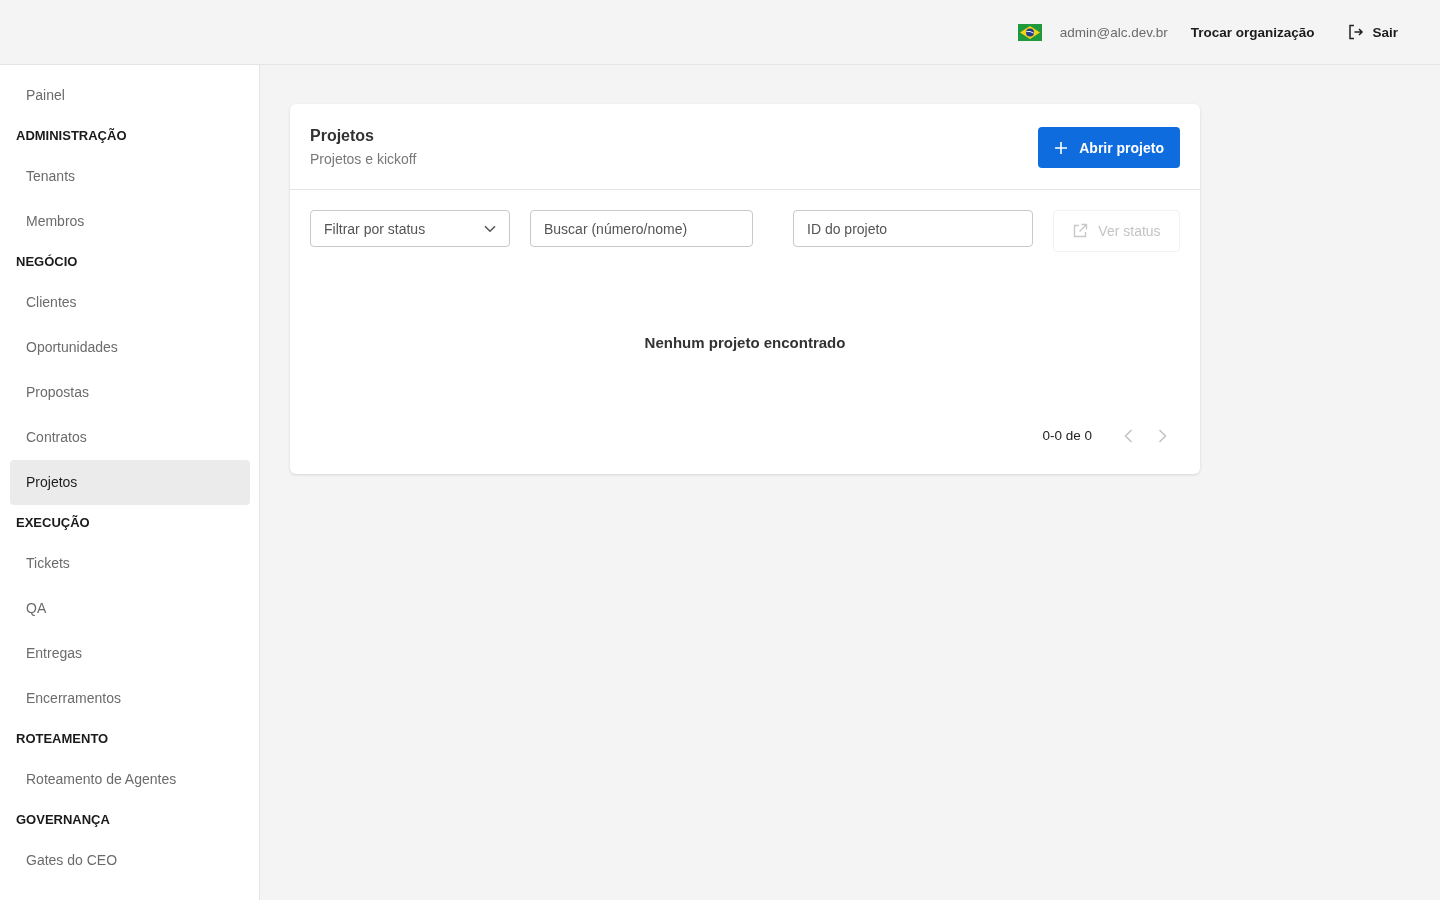 Image resolution: width=1440 pixels, height=900 pixels. I want to click on nav-item: Propostas, so click(130, 392).